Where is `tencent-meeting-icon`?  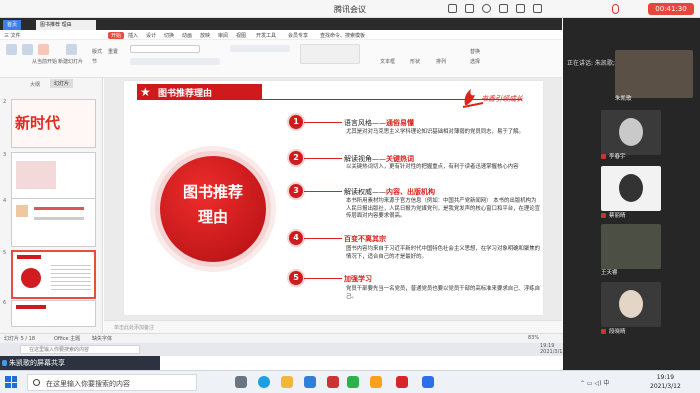 tencent-meeting-icon is located at coordinates (428, 382).